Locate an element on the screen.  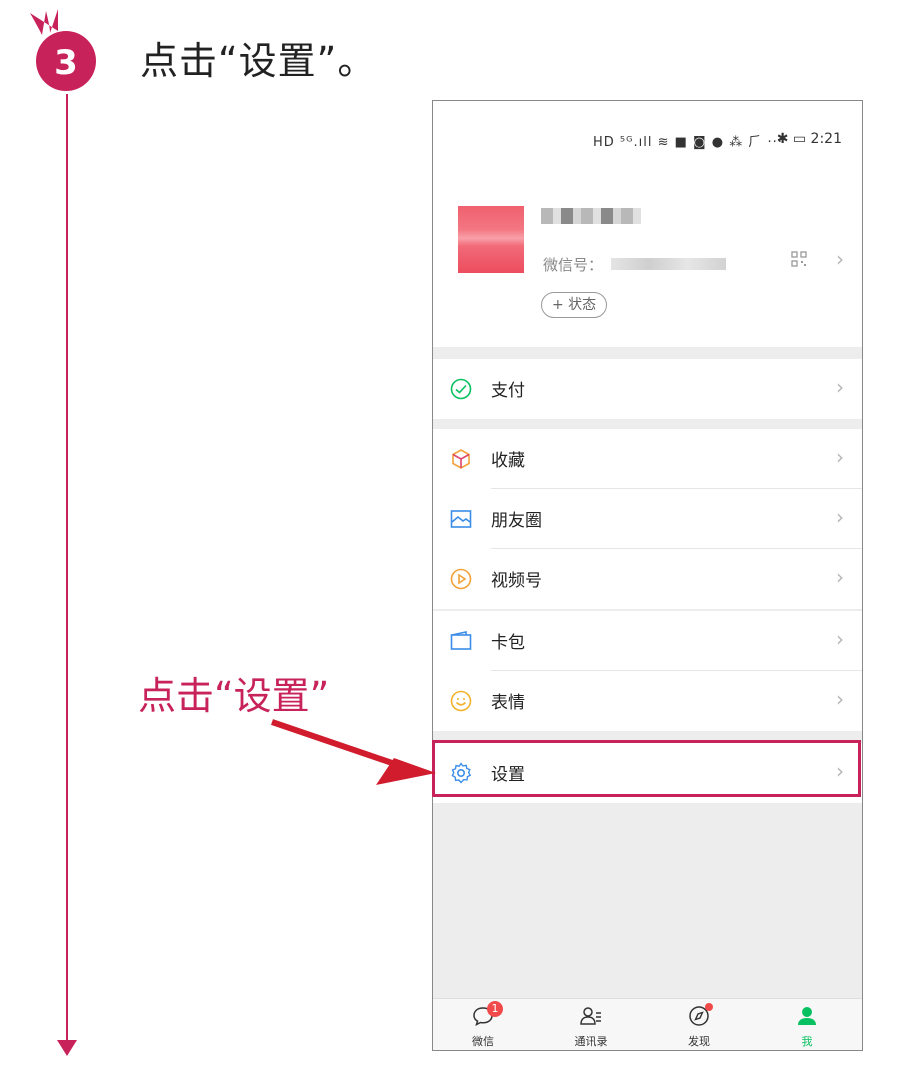
image-icon is located at coordinates (461, 519).